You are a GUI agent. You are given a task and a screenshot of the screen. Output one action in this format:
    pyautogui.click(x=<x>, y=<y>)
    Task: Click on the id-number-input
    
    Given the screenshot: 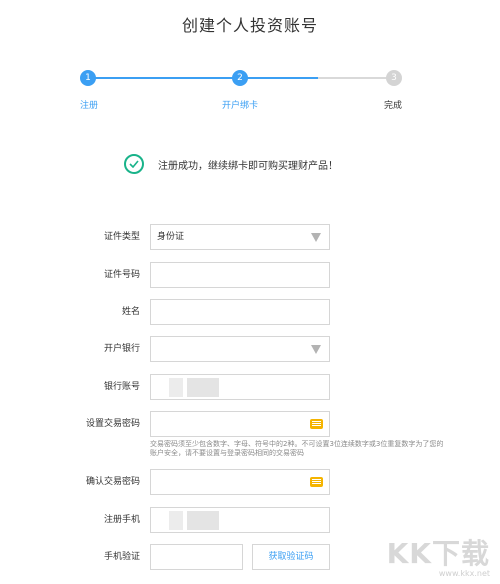 What is the action you would take?
    pyautogui.click(x=240, y=275)
    